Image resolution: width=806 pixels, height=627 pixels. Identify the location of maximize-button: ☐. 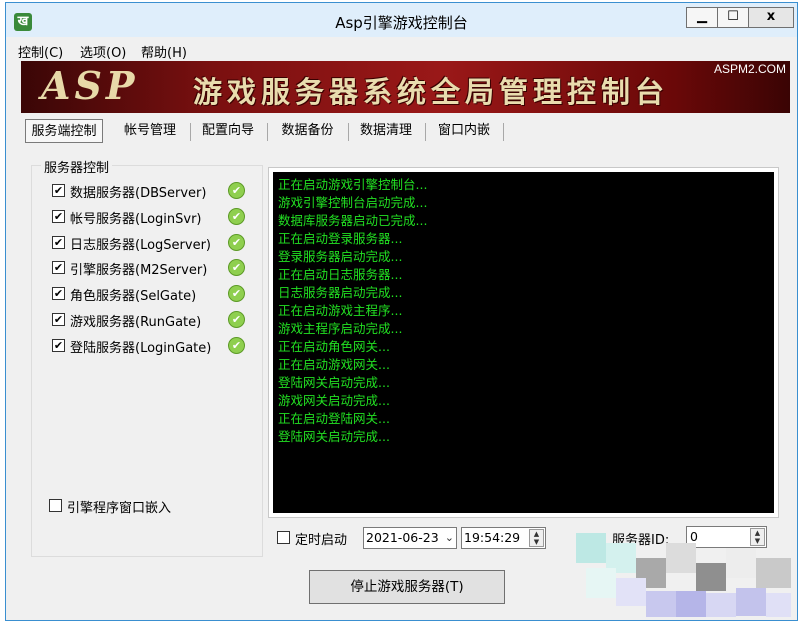
(733, 17).